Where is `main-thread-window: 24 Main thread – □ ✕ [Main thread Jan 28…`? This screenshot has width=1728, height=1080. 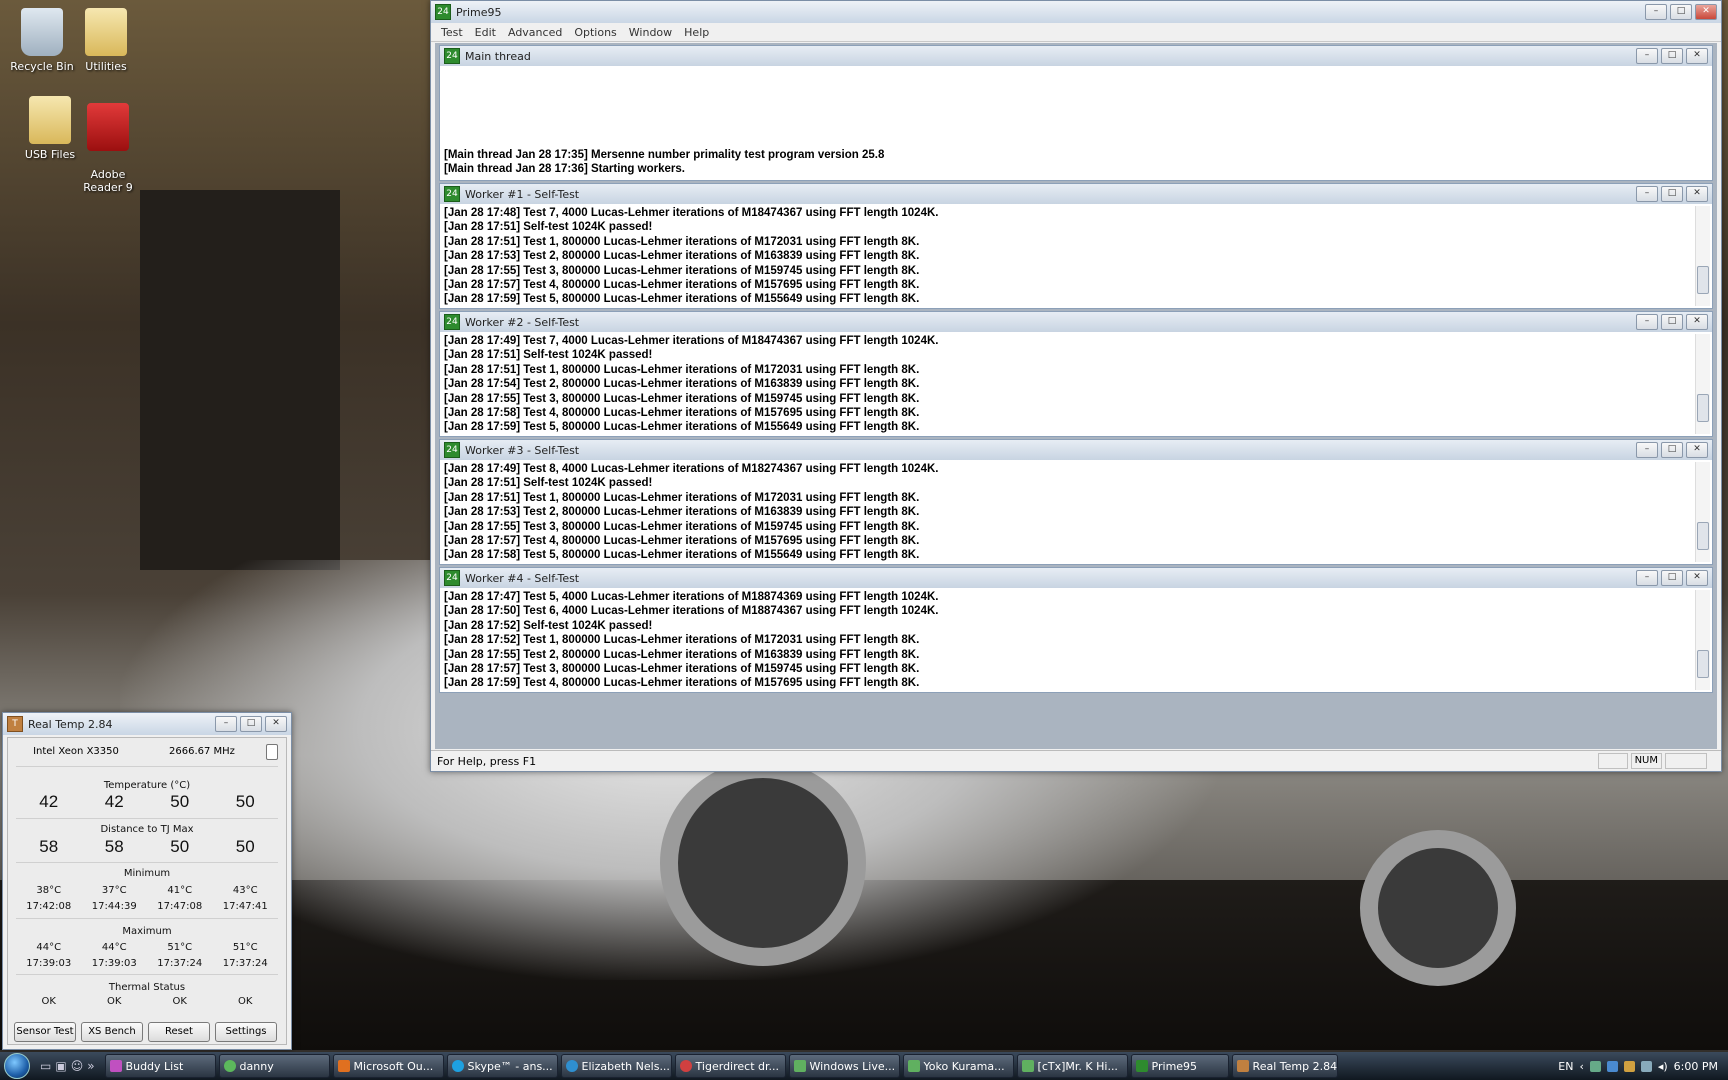
main-thread-window: 24 Main thread – □ ✕ [Main thread Jan 28… is located at coordinates (1076, 113).